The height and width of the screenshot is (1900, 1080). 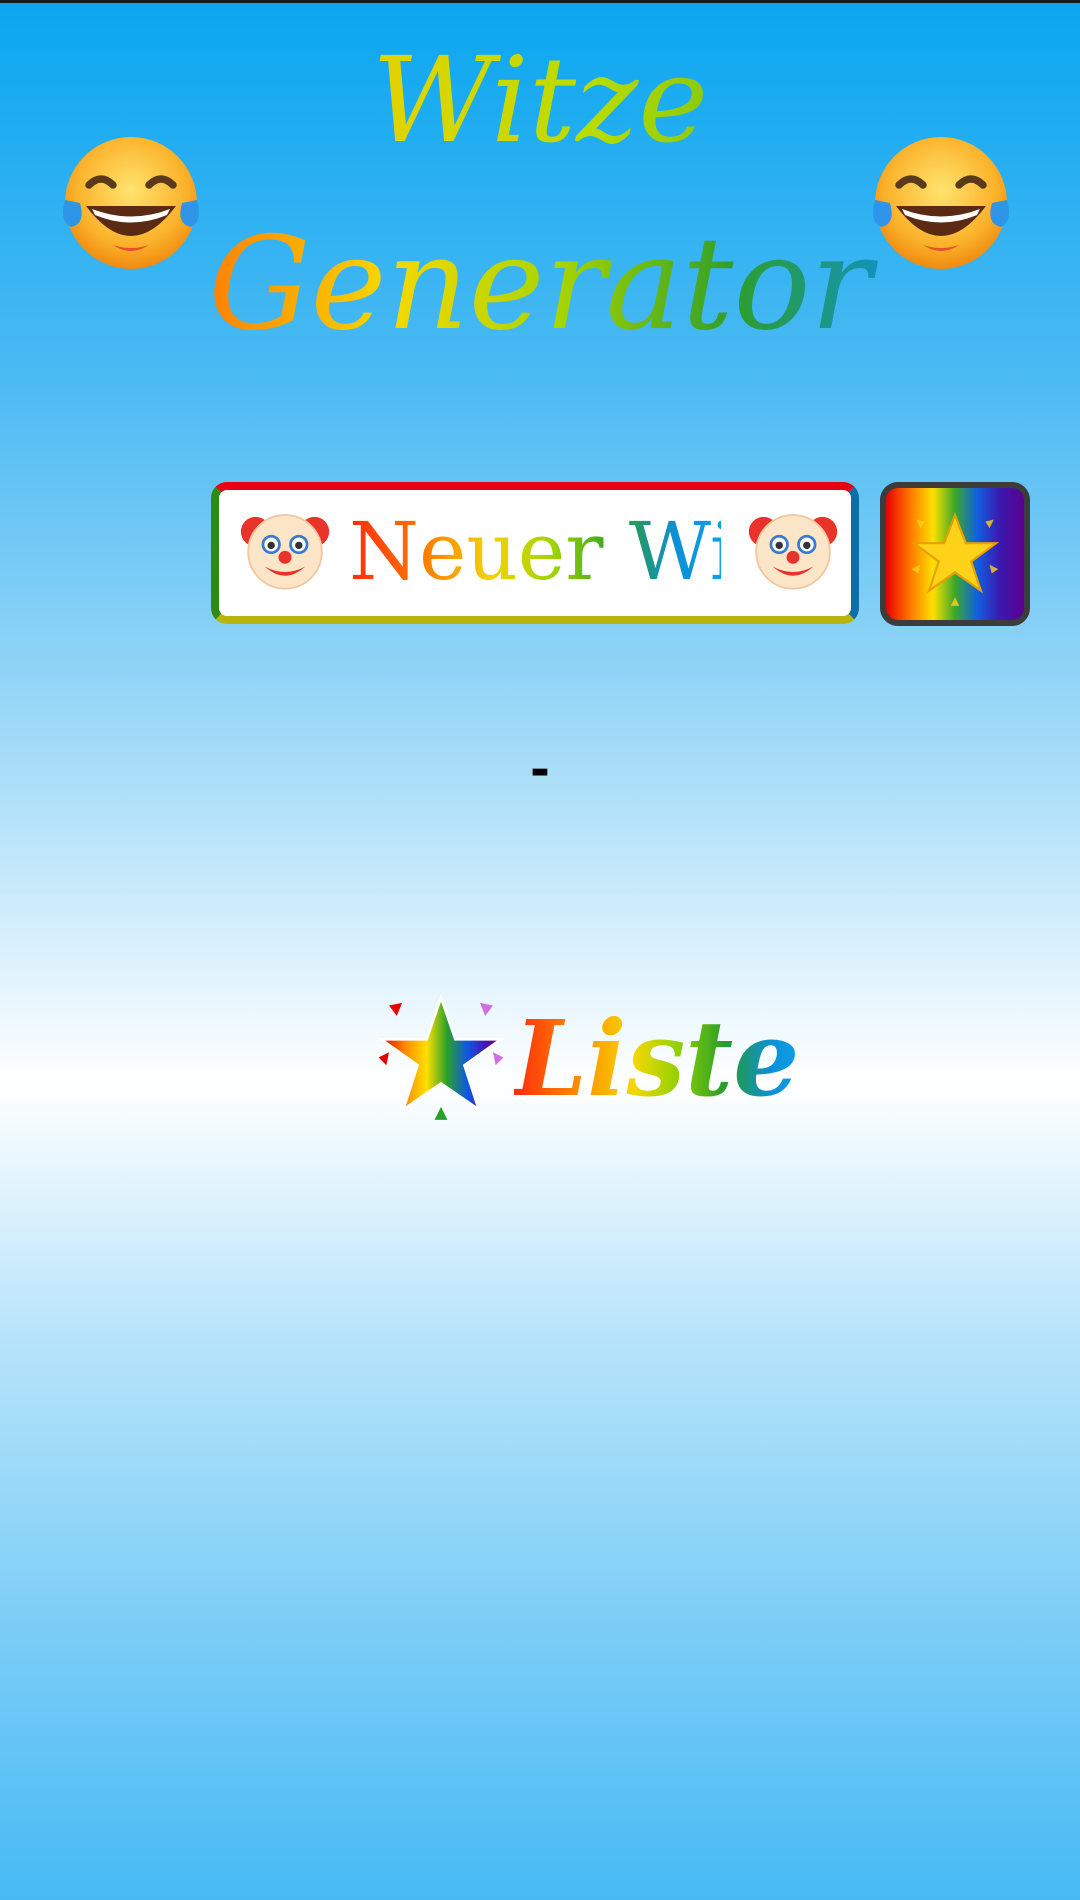 I want to click on app-title-line1: Witze, so click(x=540, y=100).